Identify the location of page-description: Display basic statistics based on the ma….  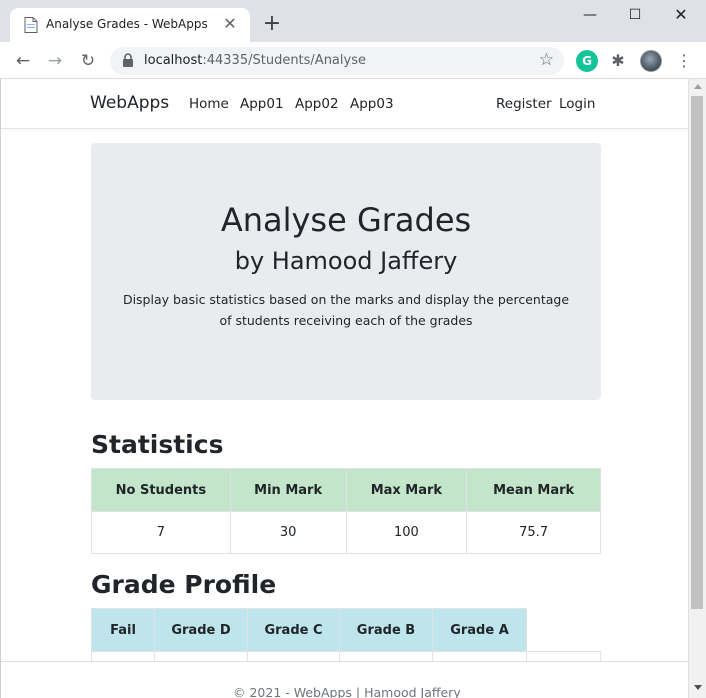
(346, 310).